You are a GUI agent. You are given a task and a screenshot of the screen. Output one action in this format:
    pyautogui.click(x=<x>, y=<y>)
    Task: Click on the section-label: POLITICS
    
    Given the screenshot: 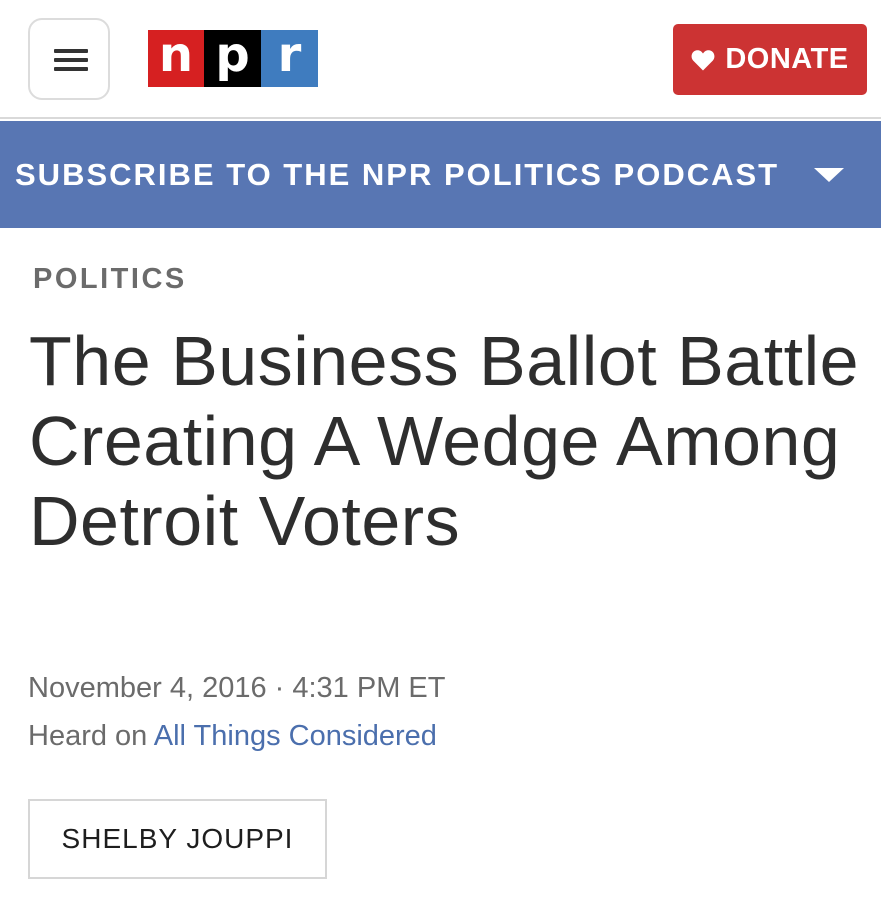 What is the action you would take?
    pyautogui.click(x=110, y=279)
    